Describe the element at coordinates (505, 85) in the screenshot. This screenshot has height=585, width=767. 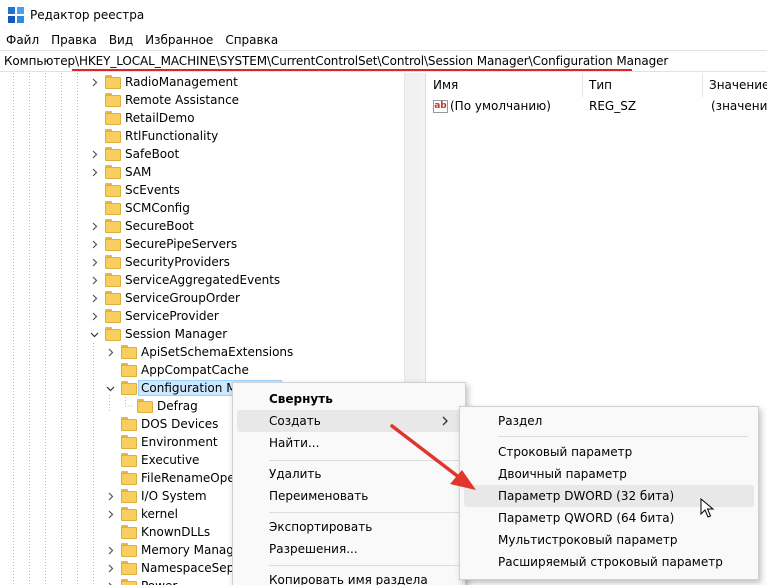
I see `column-header-name: Имя` at that location.